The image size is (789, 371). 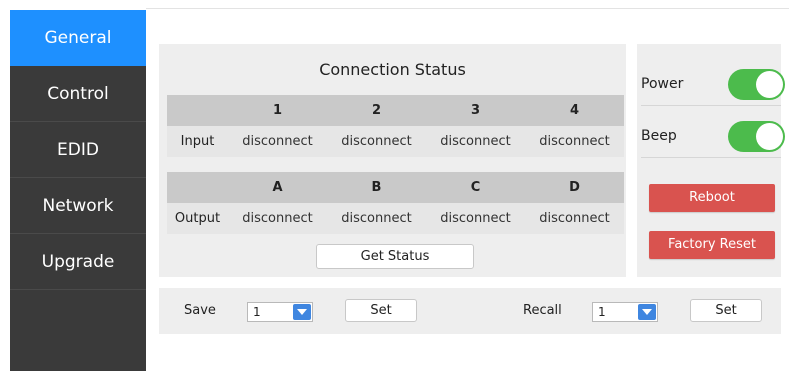 What do you see at coordinates (395, 187) in the screenshot?
I see `output-header-row: A B C D` at bounding box center [395, 187].